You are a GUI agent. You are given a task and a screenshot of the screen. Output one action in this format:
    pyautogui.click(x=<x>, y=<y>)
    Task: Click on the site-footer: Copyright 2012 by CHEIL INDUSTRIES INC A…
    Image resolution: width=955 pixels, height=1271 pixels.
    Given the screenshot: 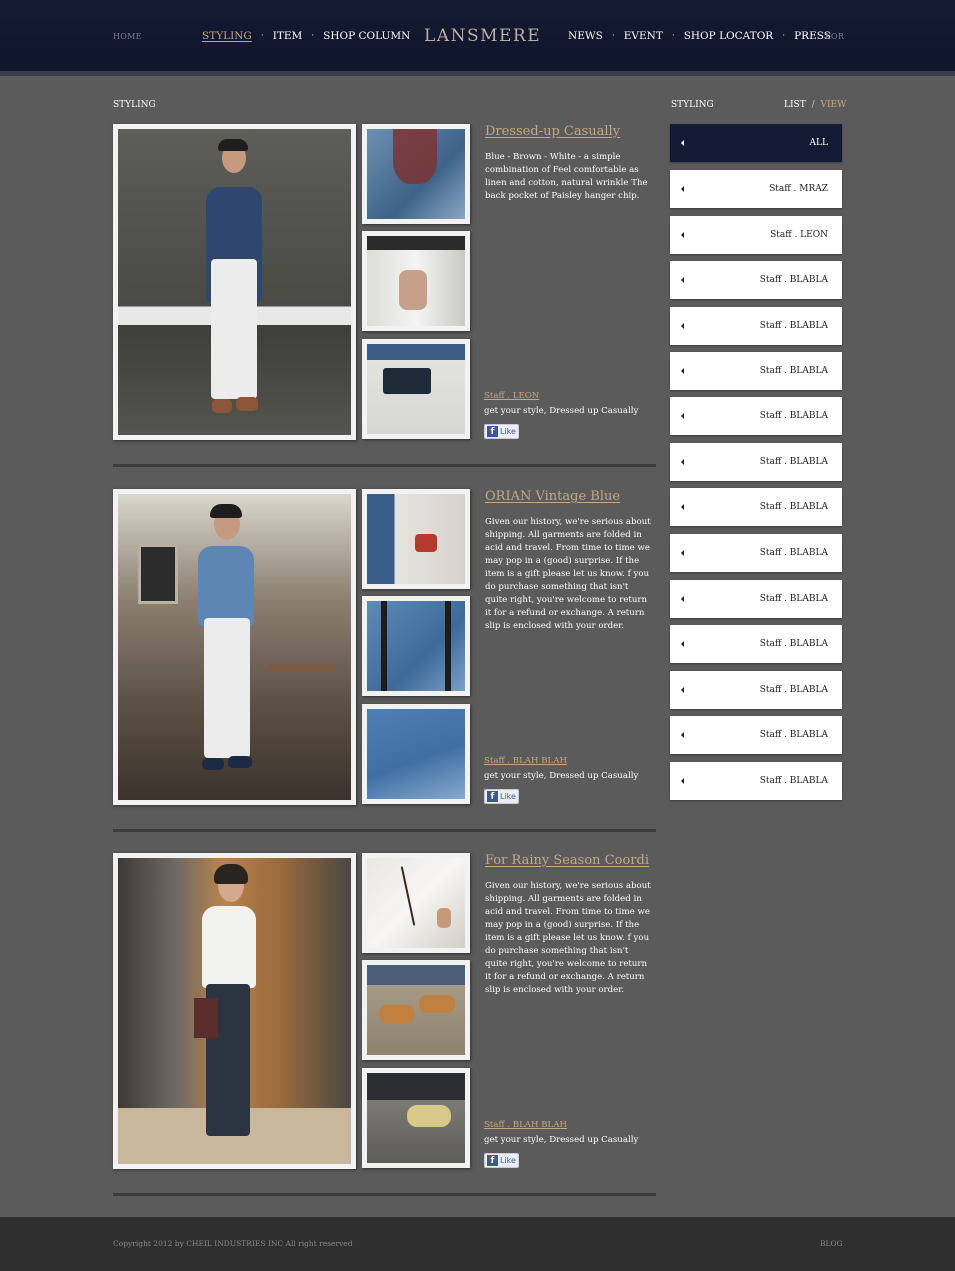 What is the action you would take?
    pyautogui.click(x=477, y=1244)
    